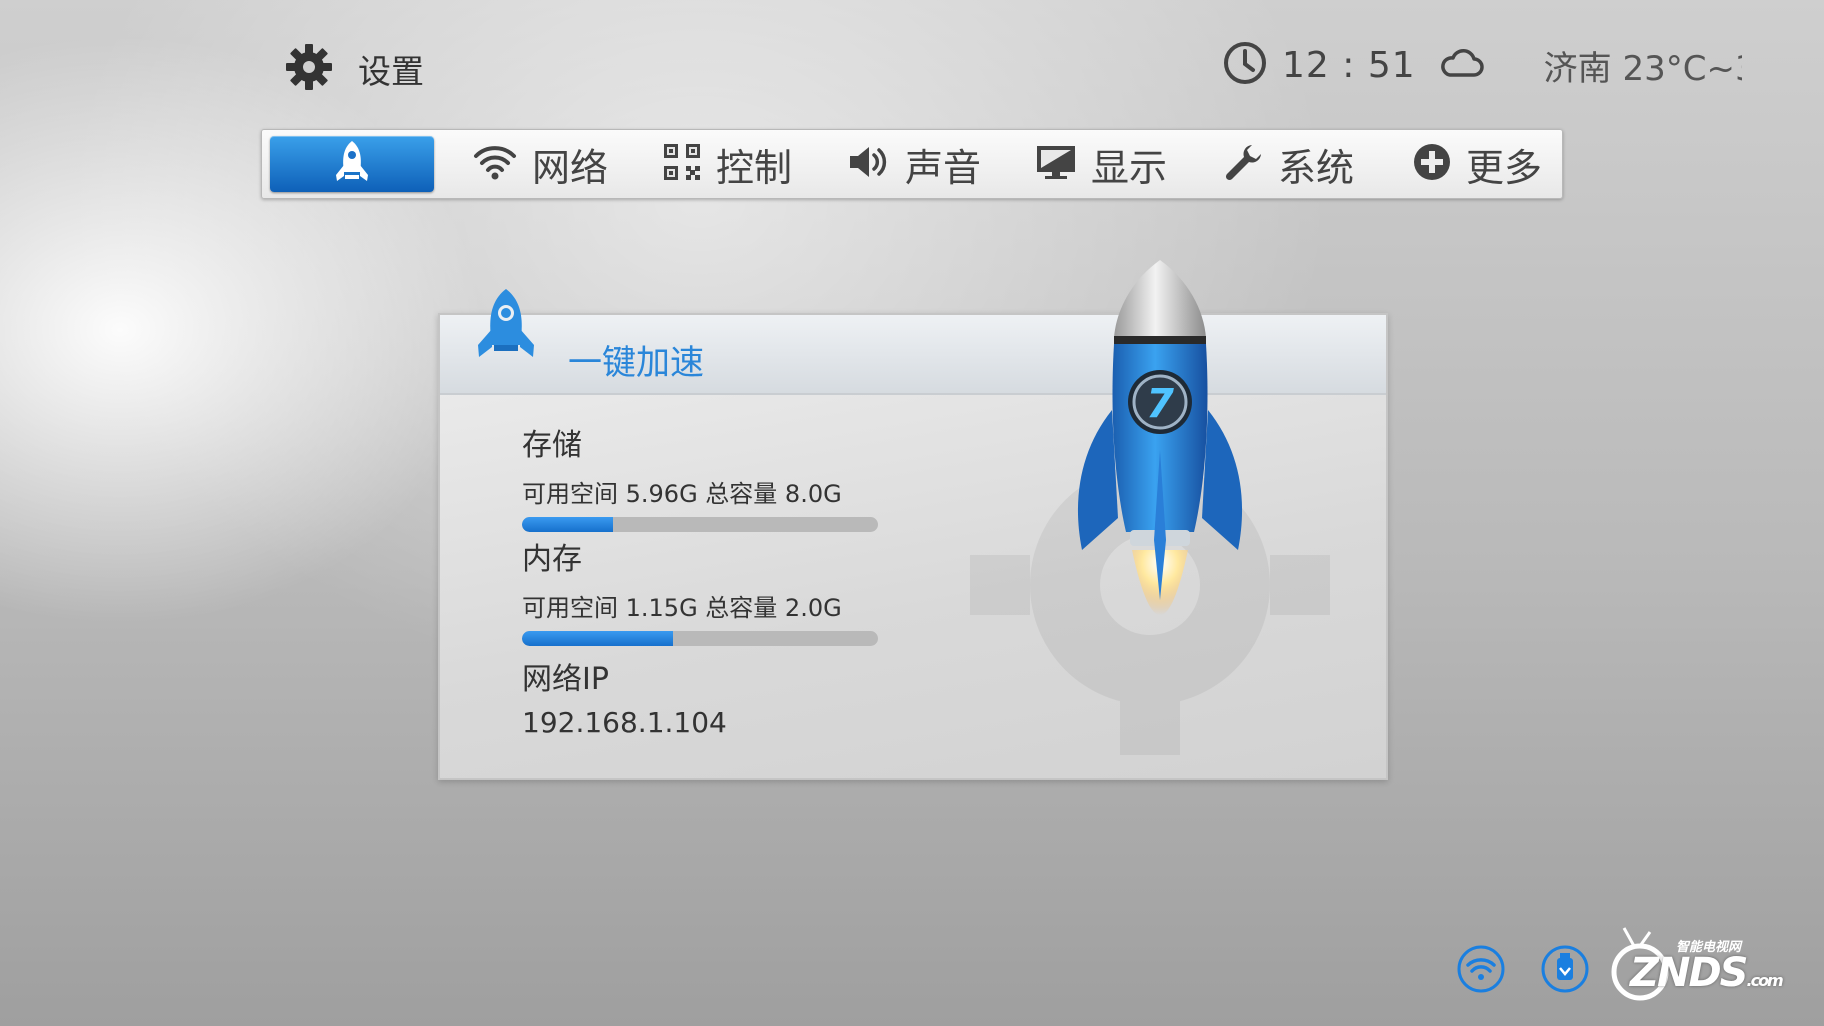 Image resolution: width=1824 pixels, height=1026 pixels. Describe the element at coordinates (754, 167) in the screenshot. I see `tab-label: 控制` at that location.